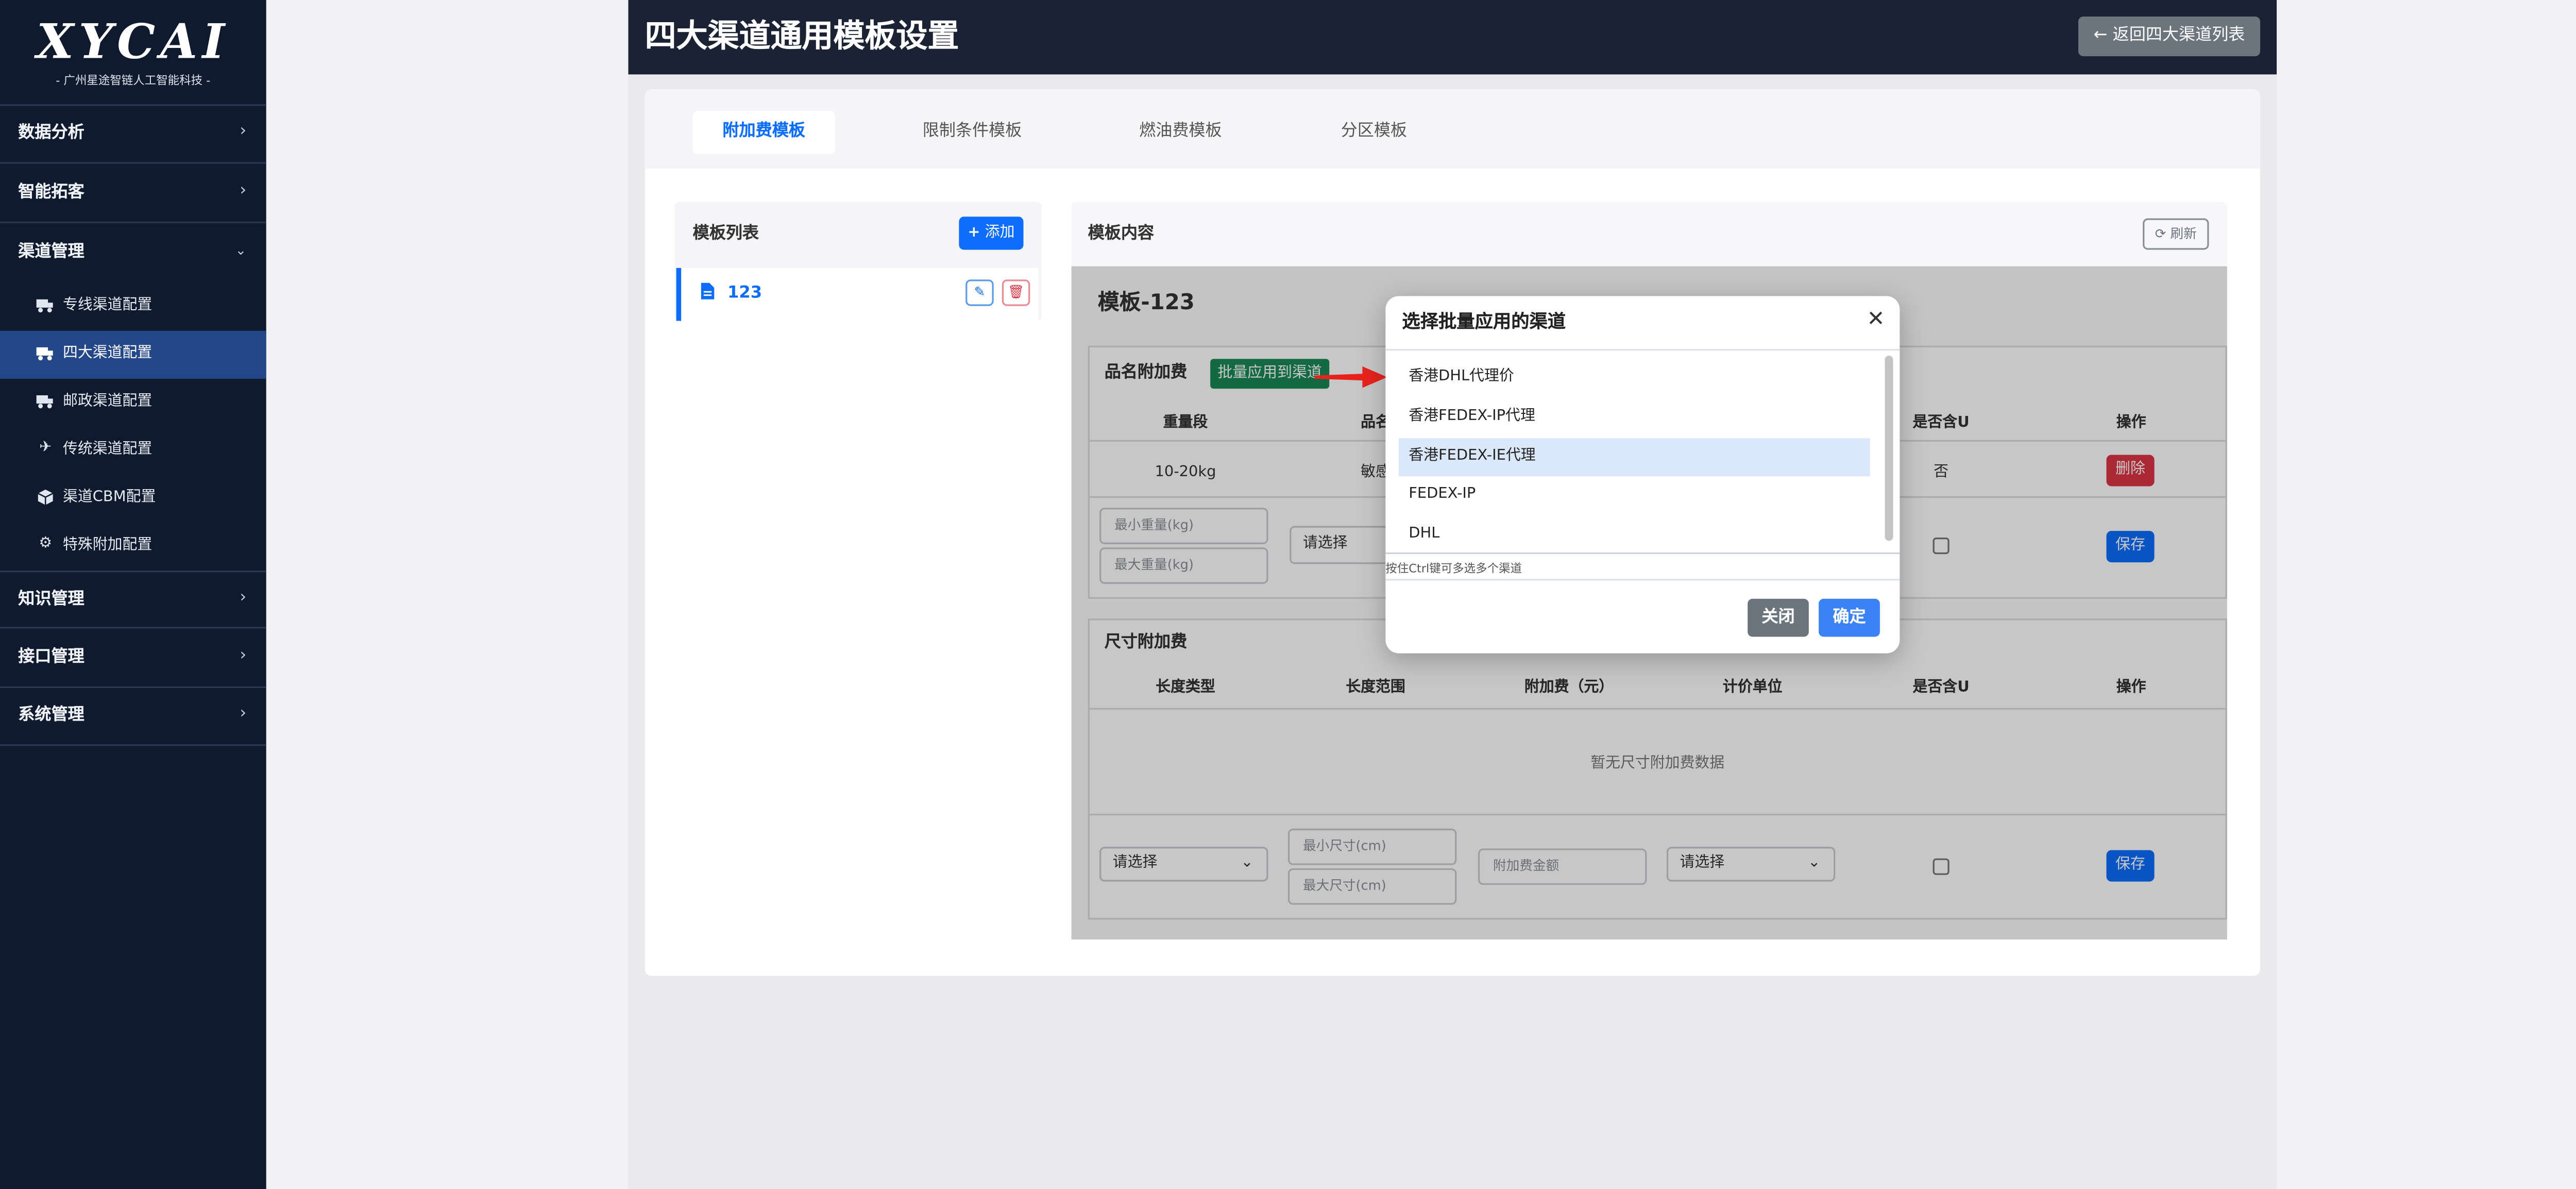  I want to click on sub-item-label: 传统渠道配置, so click(107, 450).